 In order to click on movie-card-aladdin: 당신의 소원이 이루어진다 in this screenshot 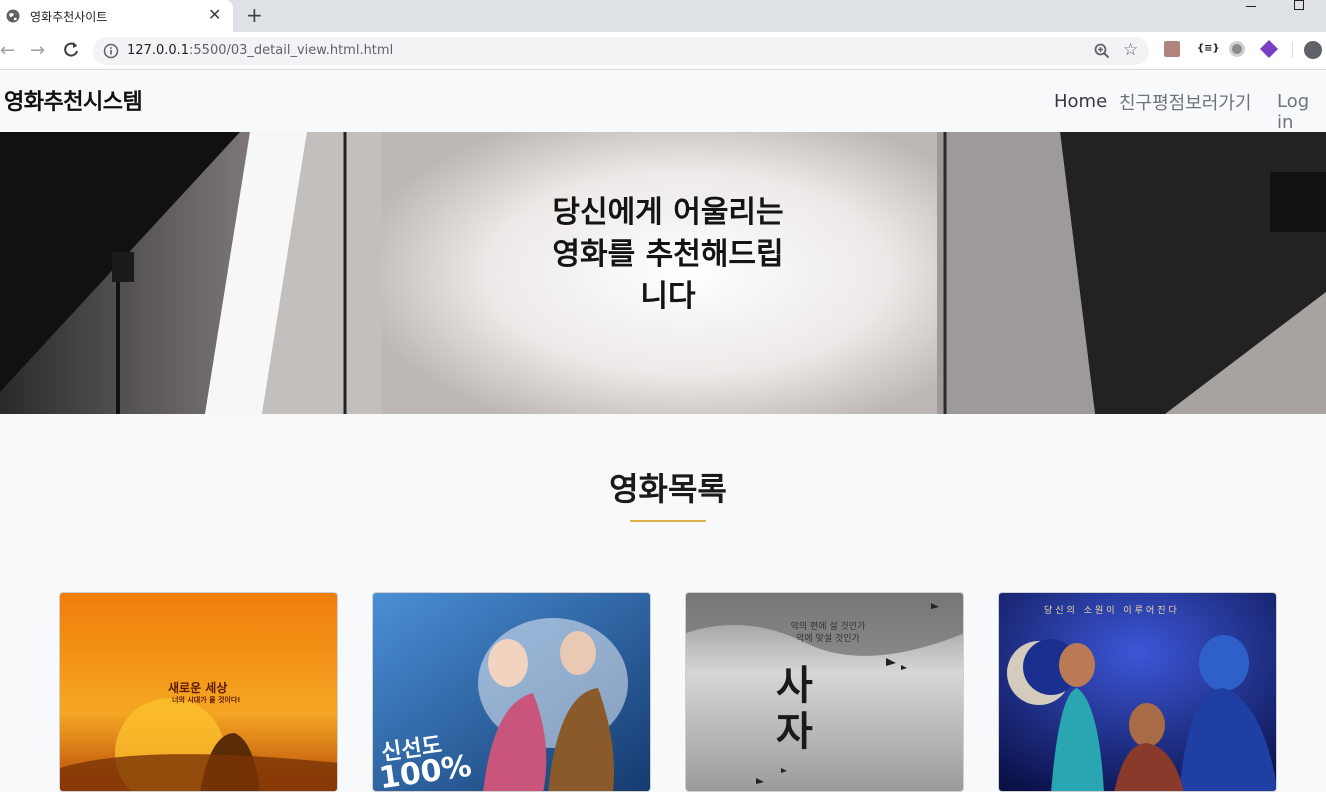, I will do `click(1137, 692)`.